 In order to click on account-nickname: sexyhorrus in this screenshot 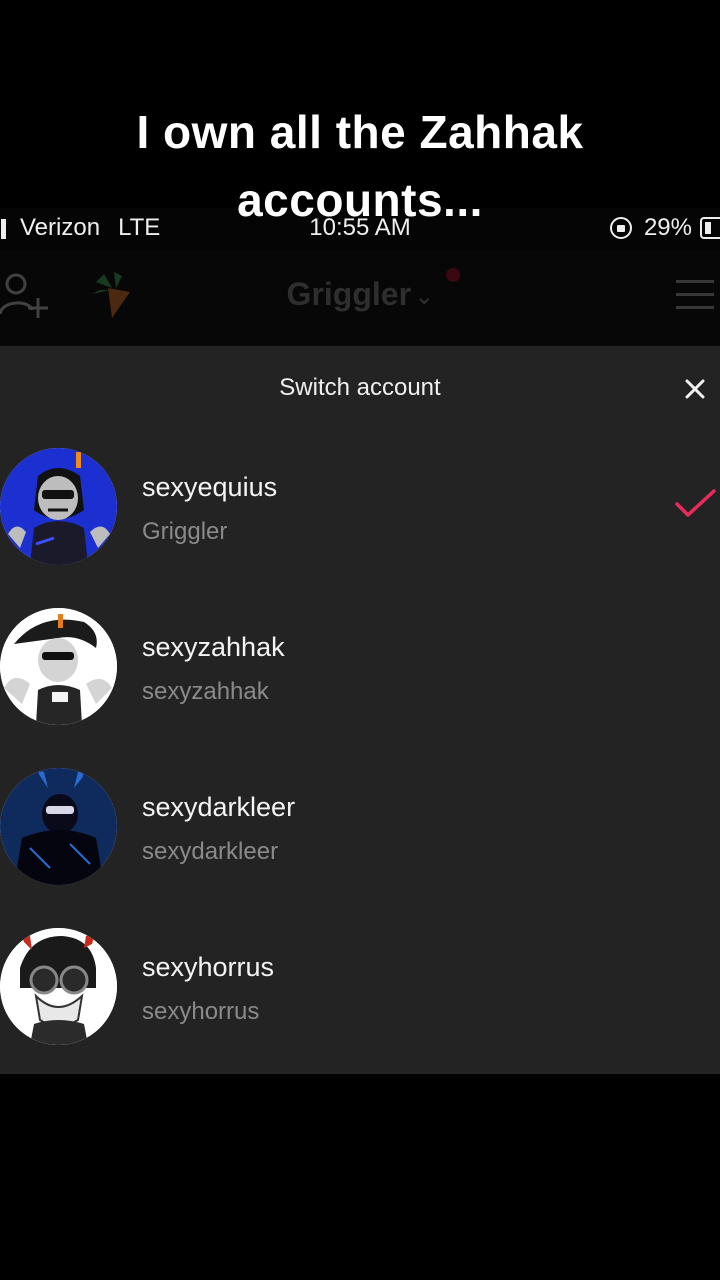, I will do `click(201, 1011)`.